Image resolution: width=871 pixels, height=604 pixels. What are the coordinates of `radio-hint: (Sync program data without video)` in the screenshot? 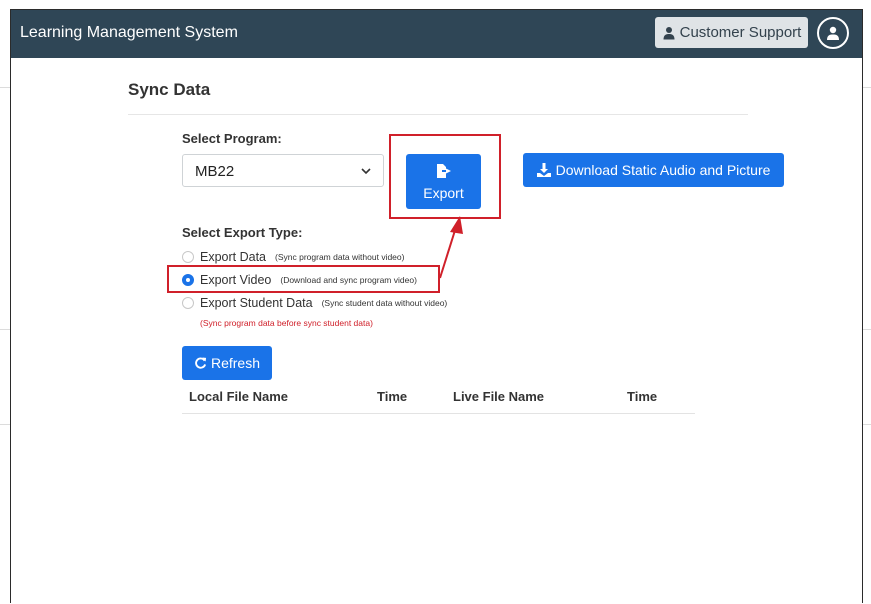 It's located at (340, 257).